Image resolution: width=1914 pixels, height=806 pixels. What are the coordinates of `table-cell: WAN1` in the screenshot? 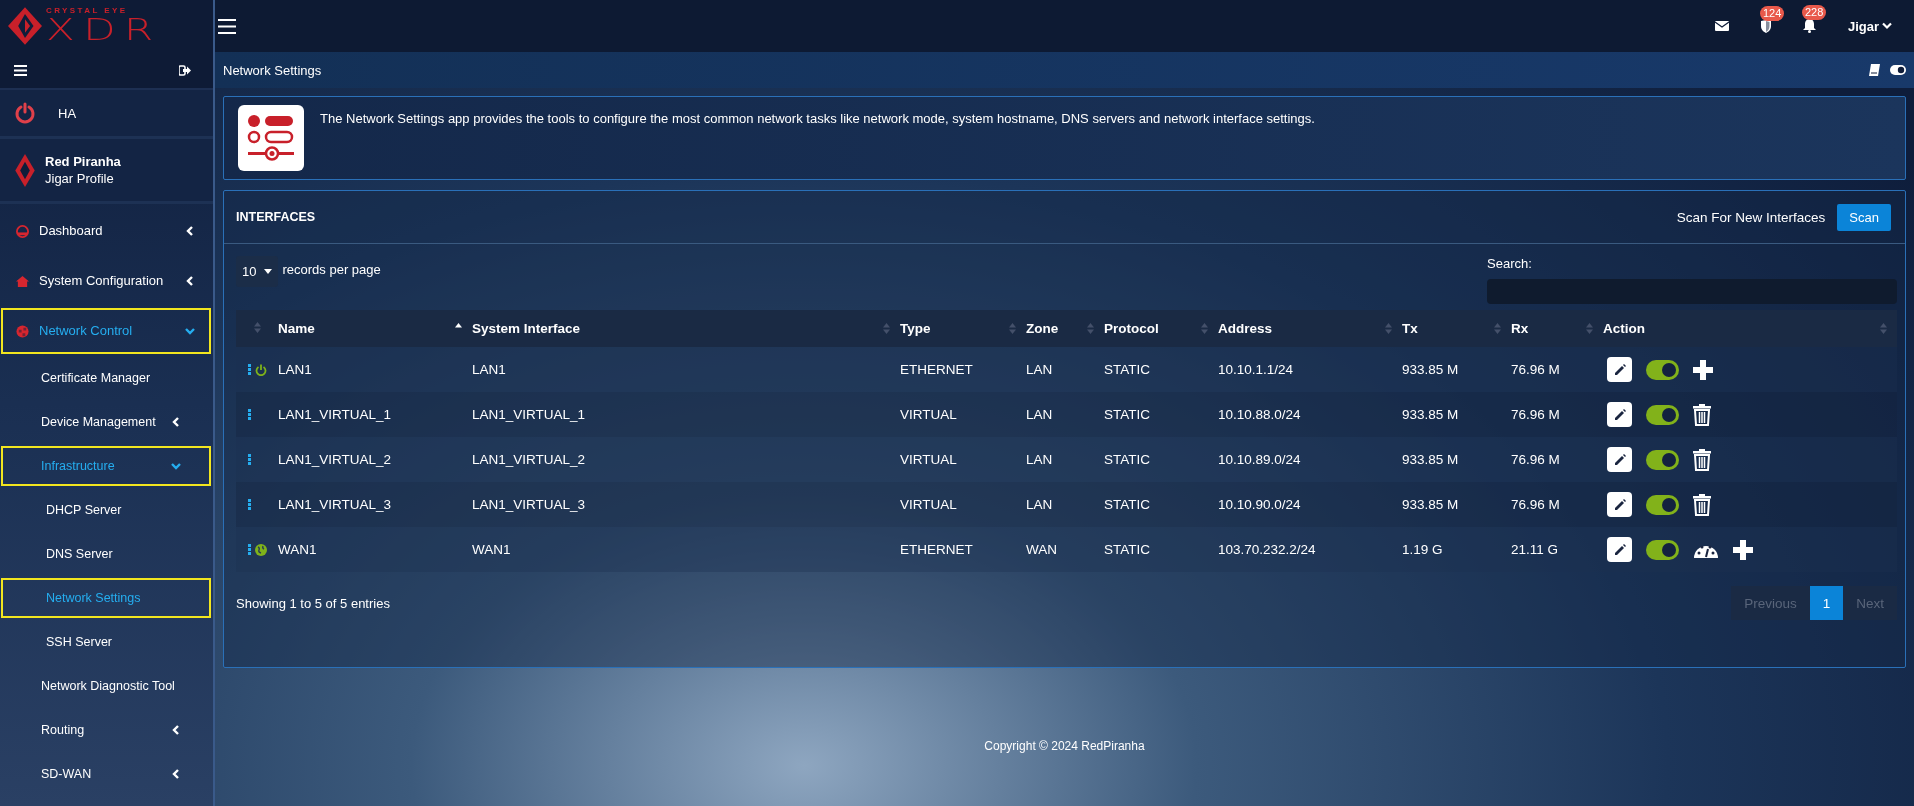 It's located at (375, 549).